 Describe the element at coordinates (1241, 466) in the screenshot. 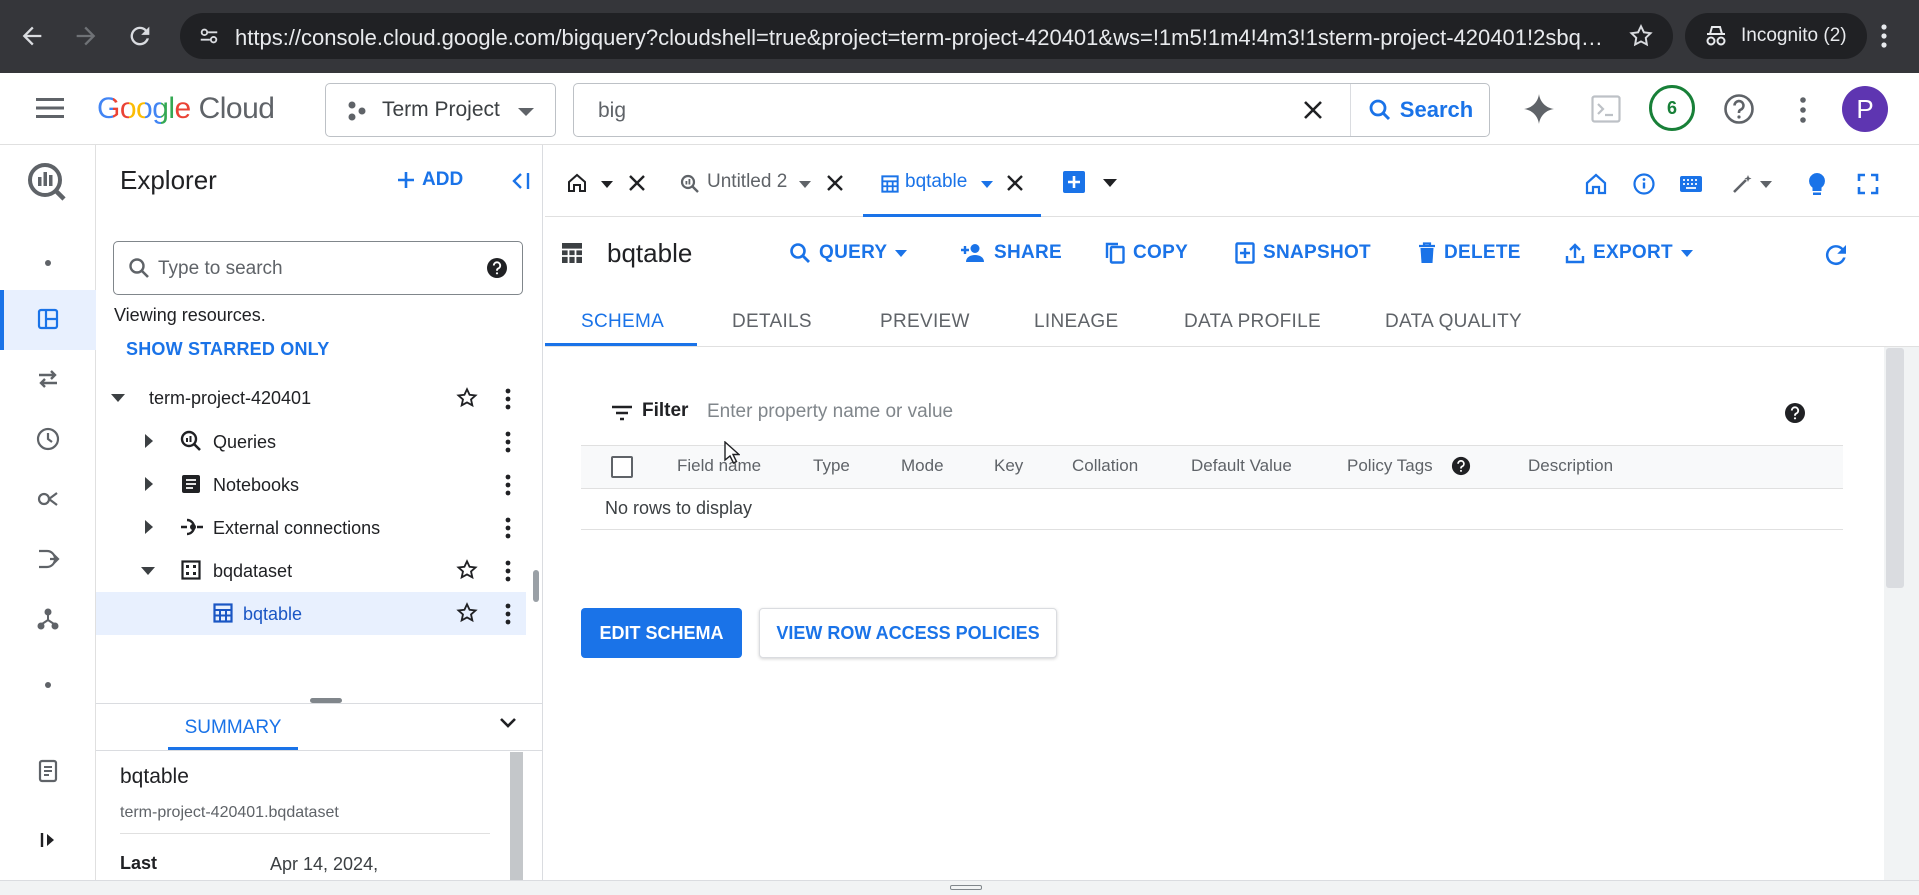

I see `col-default-value: Default Value` at that location.